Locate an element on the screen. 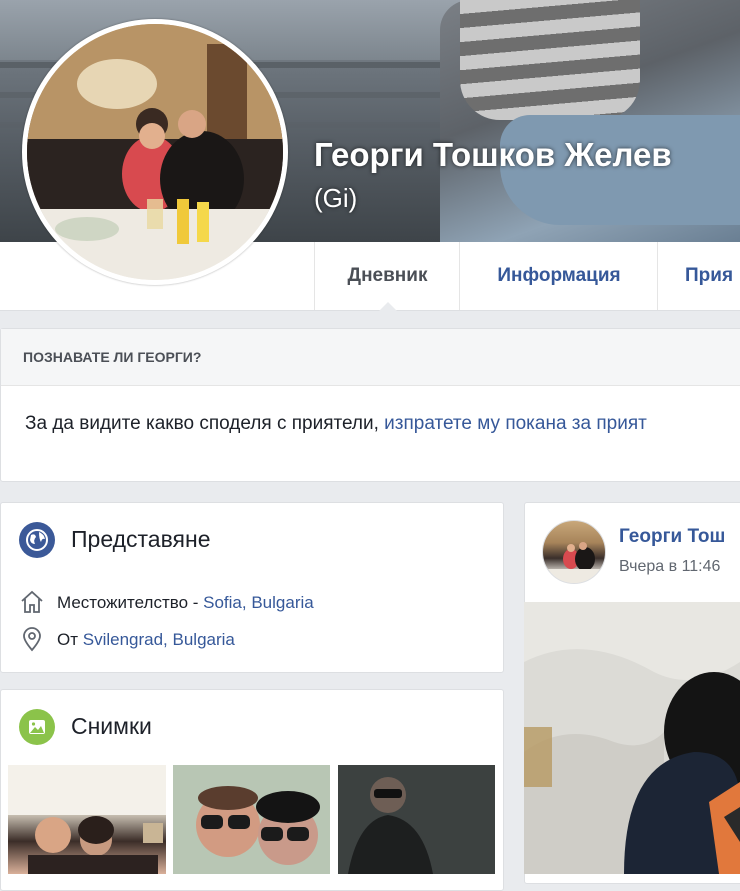  residence-row: Местожителство - Sofia, Bulgaria is located at coordinates (185, 603).